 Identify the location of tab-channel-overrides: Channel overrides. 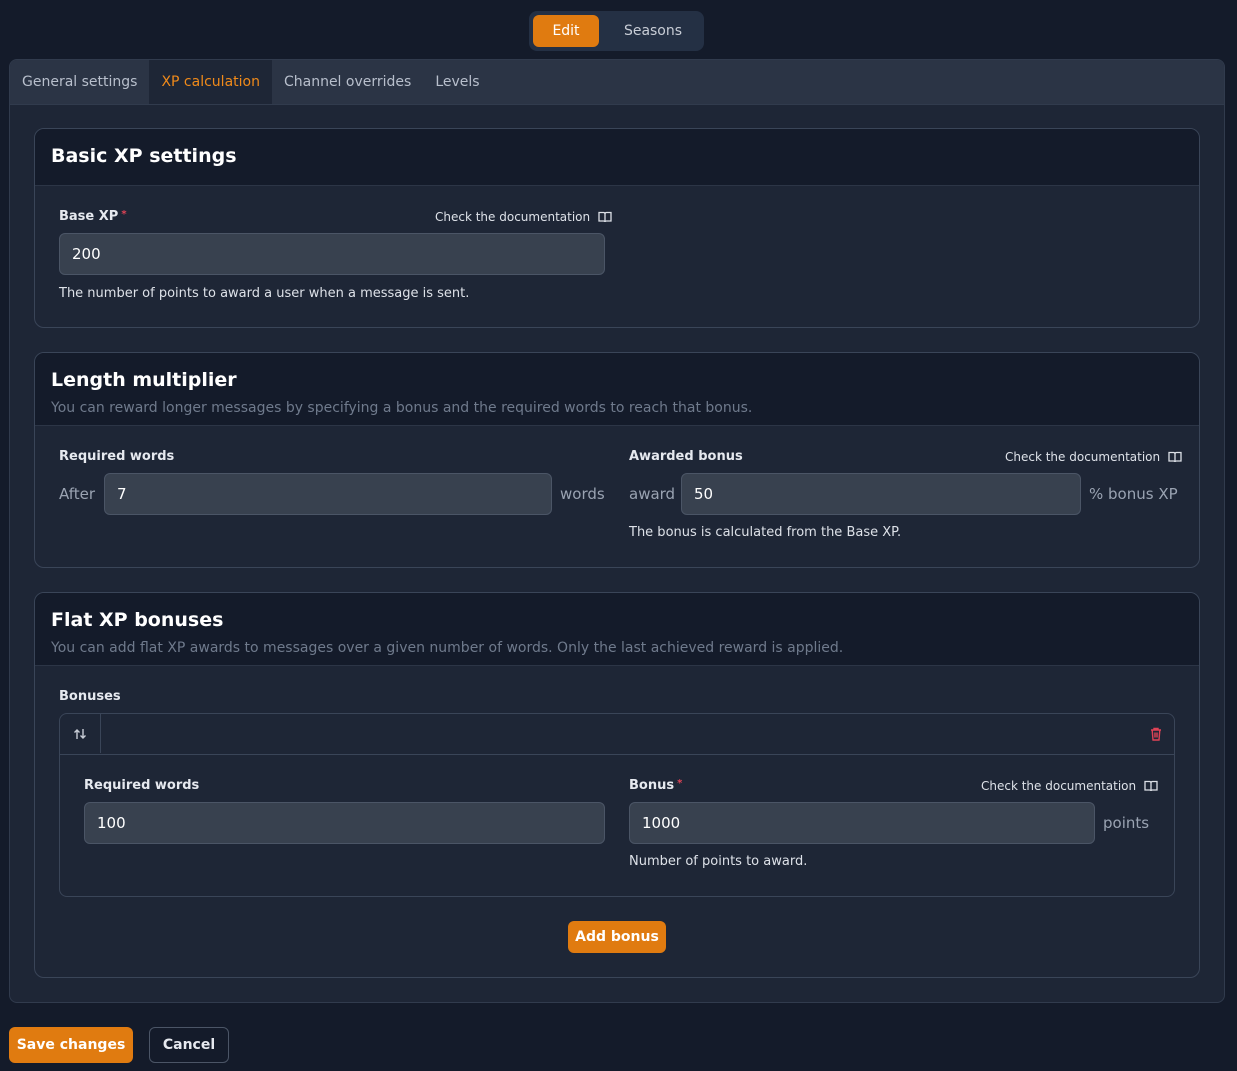
(347, 82).